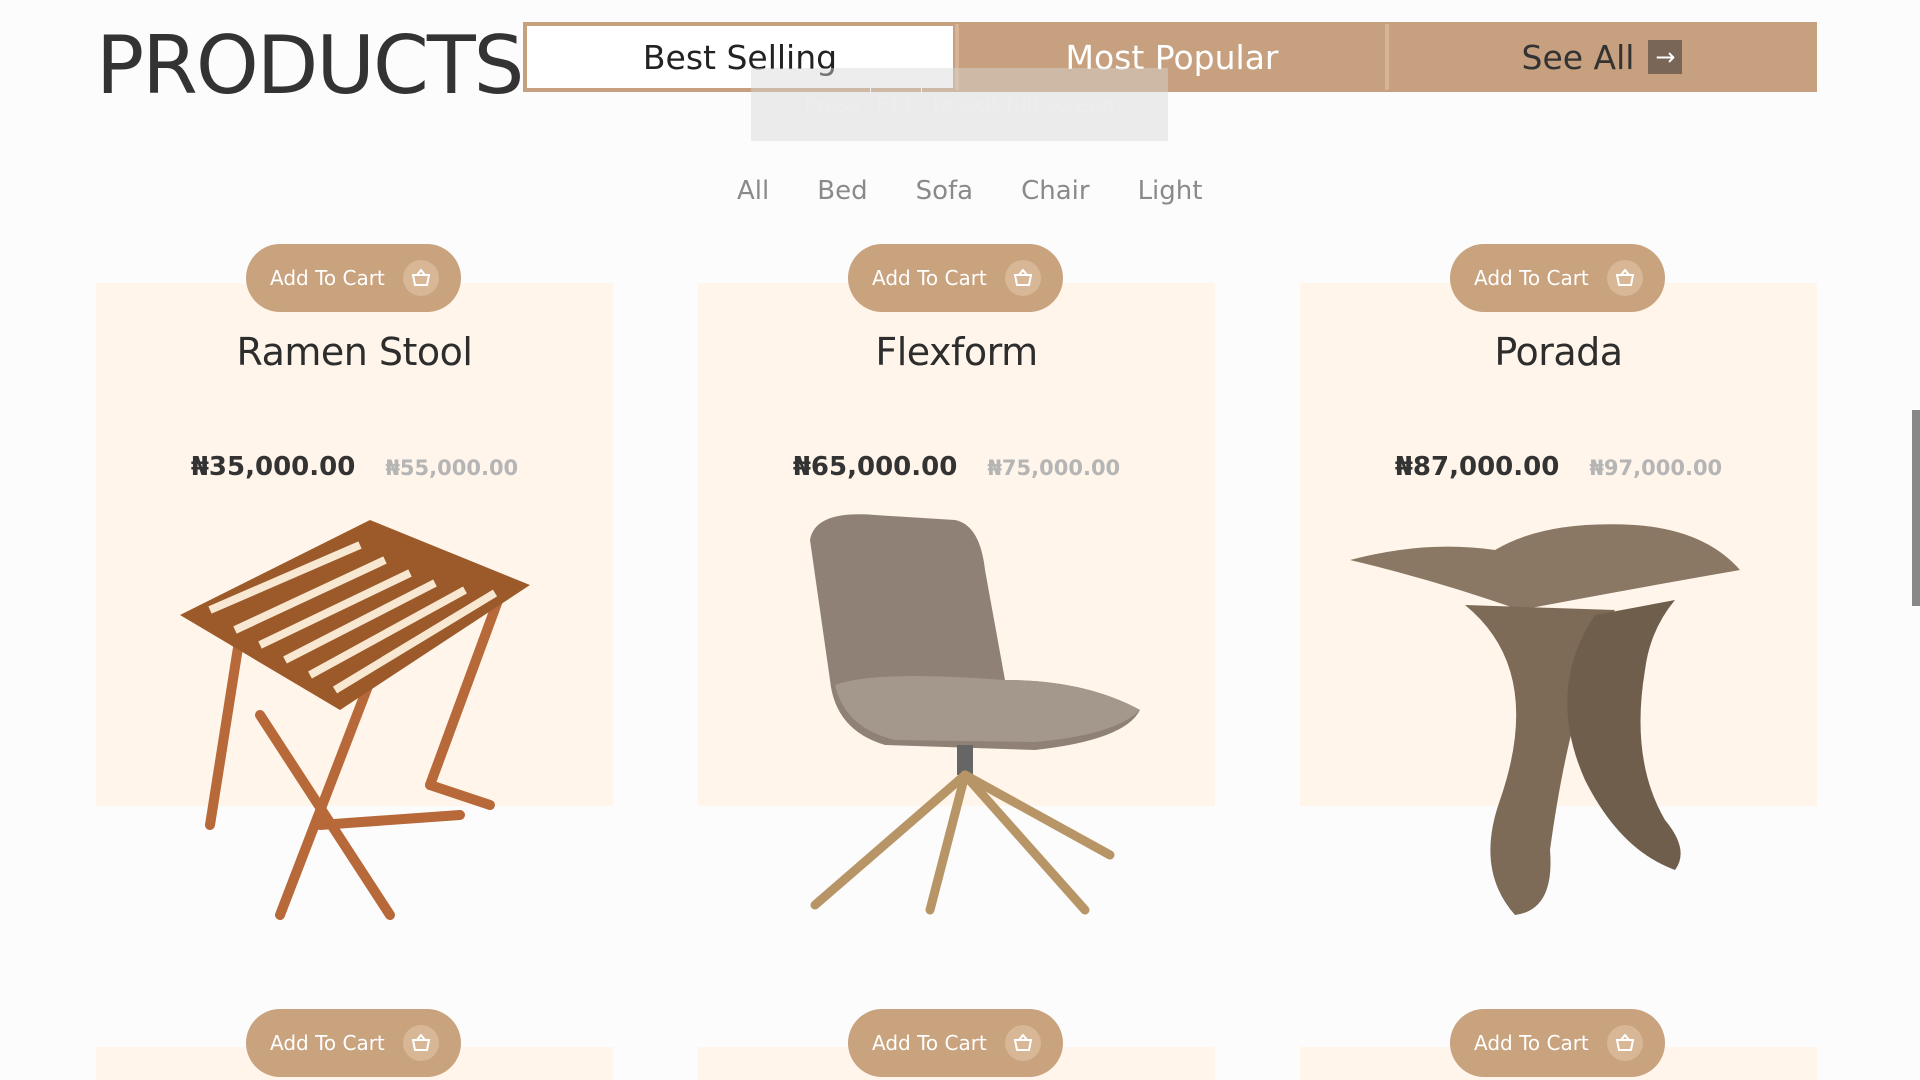  I want to click on product-name: Flexform, so click(956, 352).